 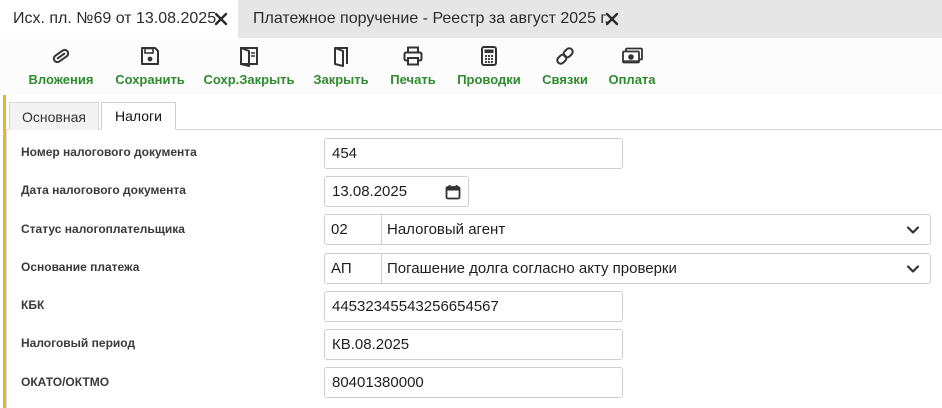 I want to click on tab-payment-order-69: Исх. пл. №69 от 13.08.2025, so click(x=119, y=19).